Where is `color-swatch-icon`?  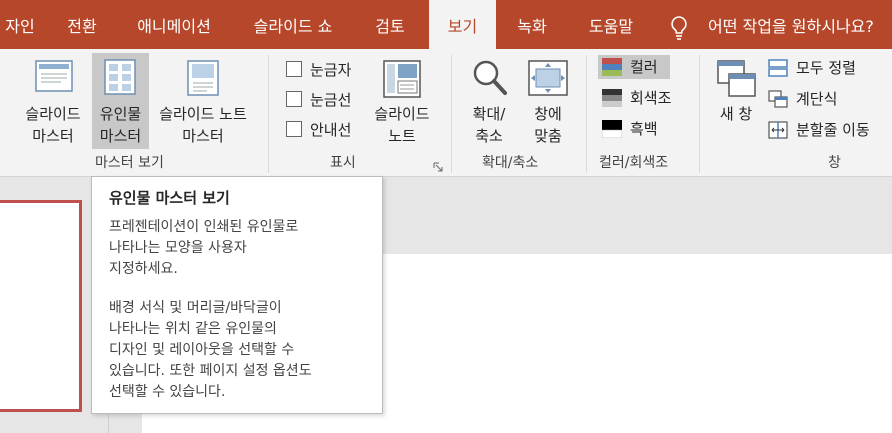 color-swatch-icon is located at coordinates (612, 67).